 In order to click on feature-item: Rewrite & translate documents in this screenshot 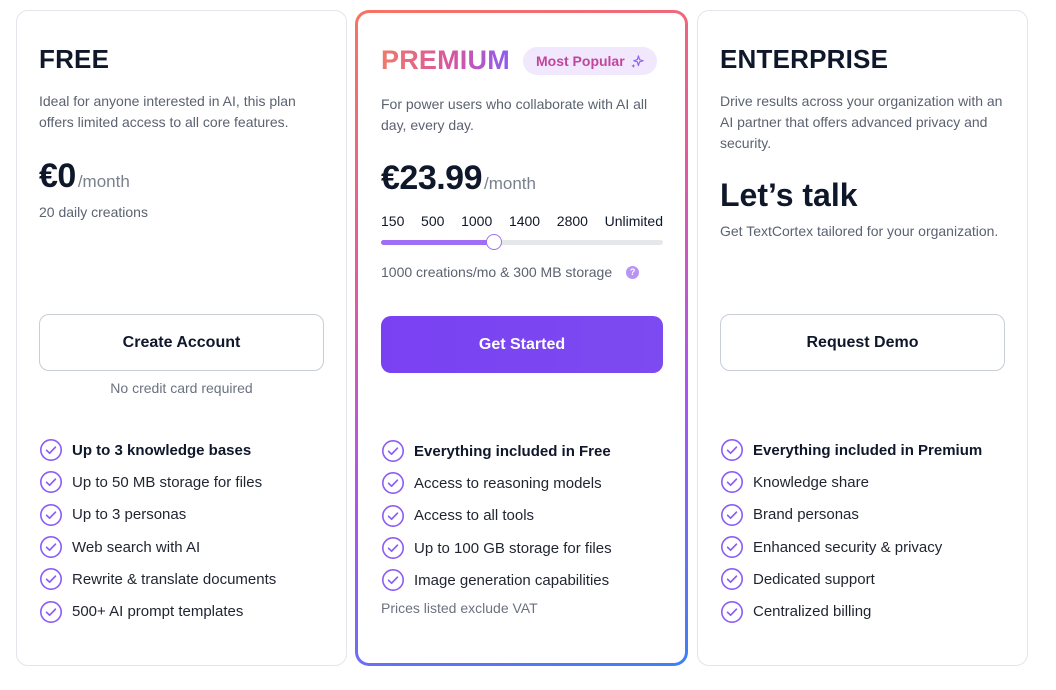, I will do `click(181, 579)`.